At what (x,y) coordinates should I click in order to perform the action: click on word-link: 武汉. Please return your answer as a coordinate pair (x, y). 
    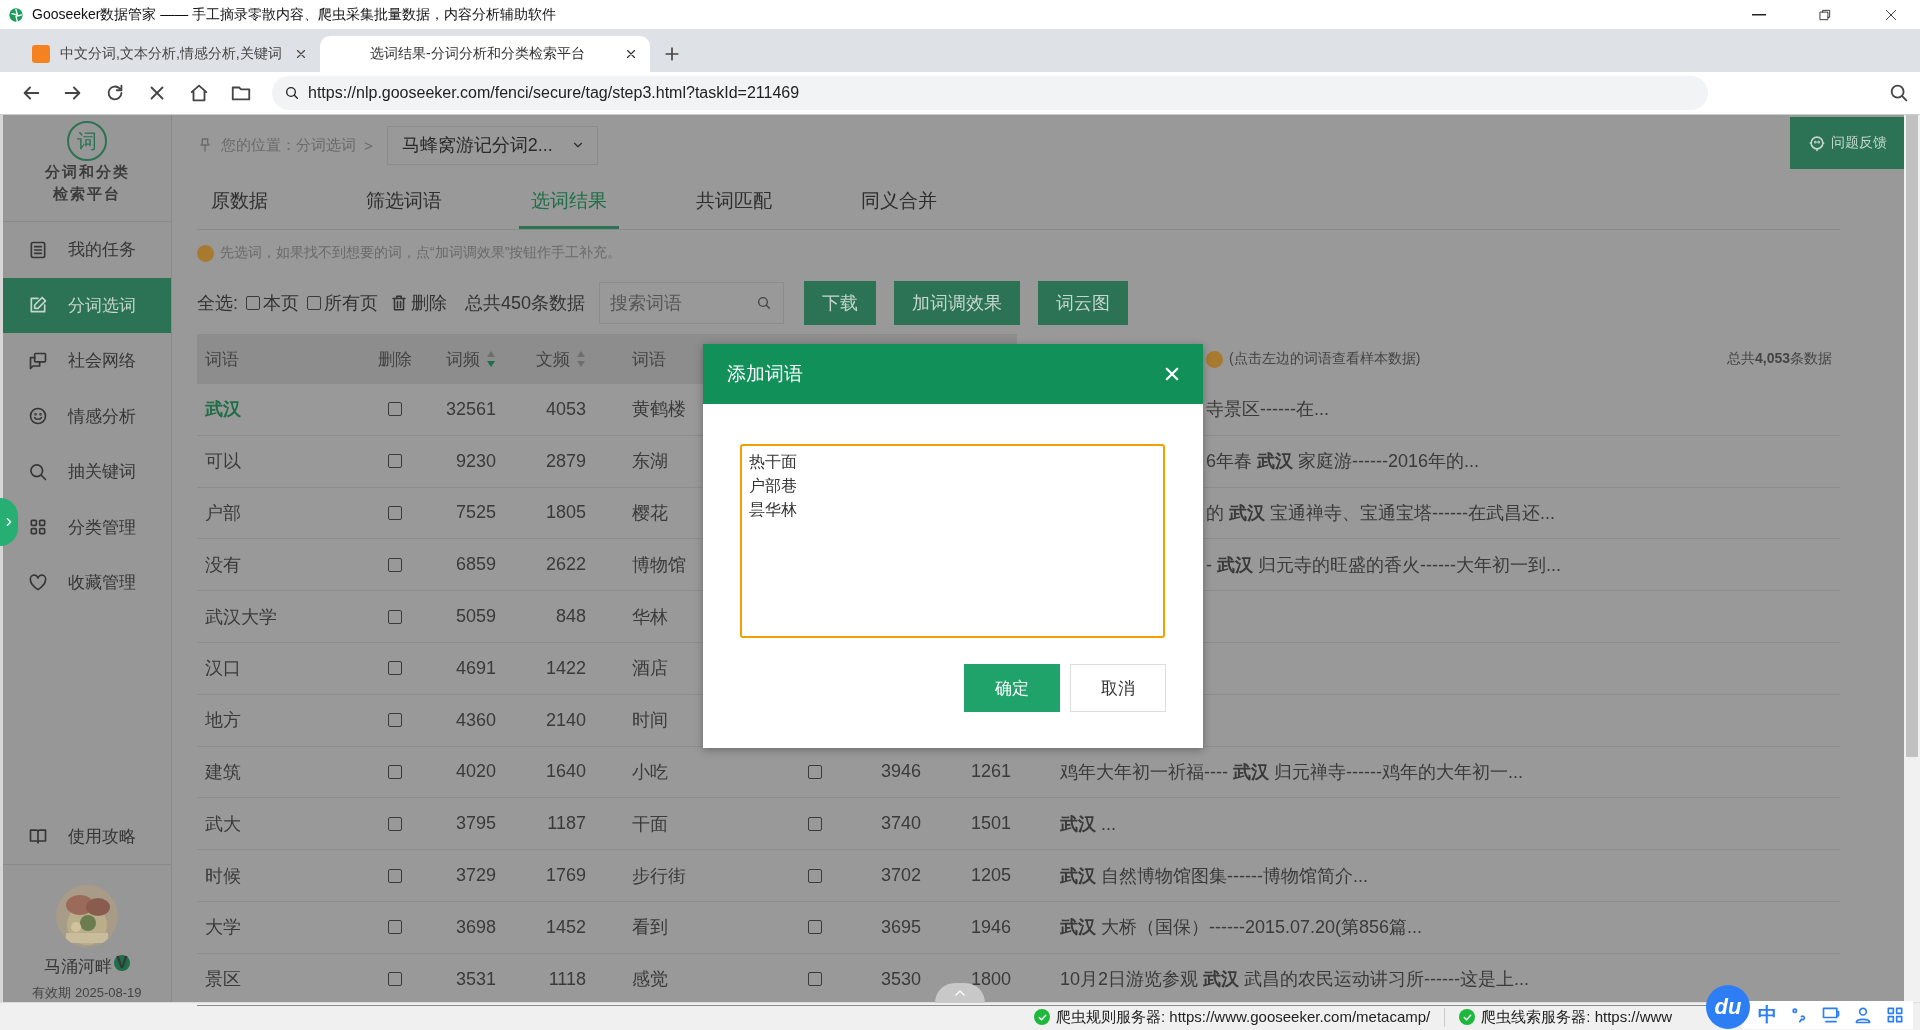
    Looking at the image, I should click on (285, 409).